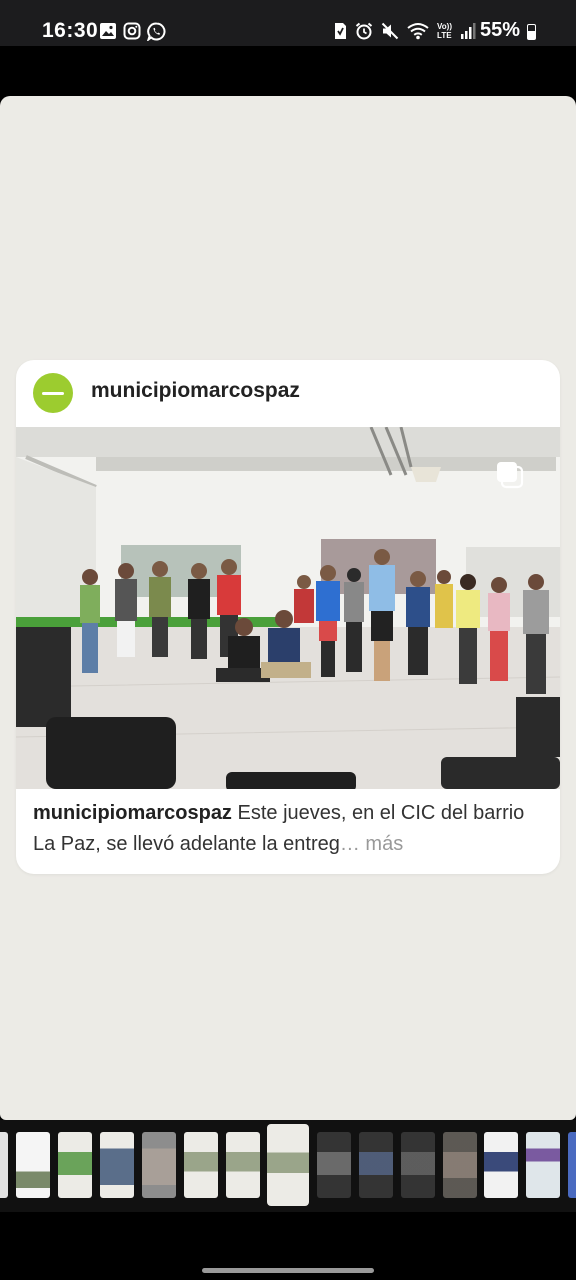  I want to click on mute-icon, so click(390, 31).